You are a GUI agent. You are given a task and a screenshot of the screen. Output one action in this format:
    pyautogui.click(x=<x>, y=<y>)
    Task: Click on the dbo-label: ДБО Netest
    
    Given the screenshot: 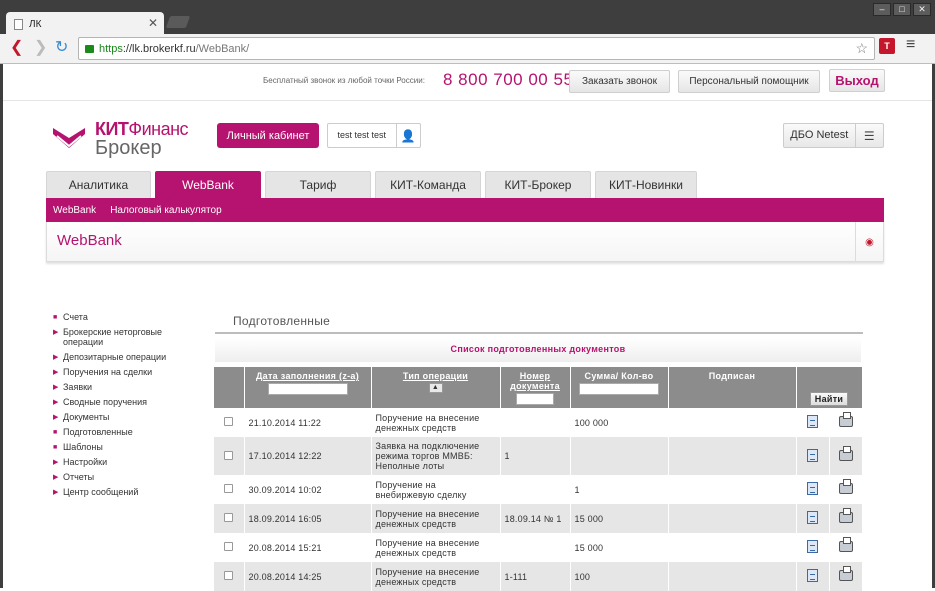 What is the action you would take?
    pyautogui.click(x=820, y=135)
    